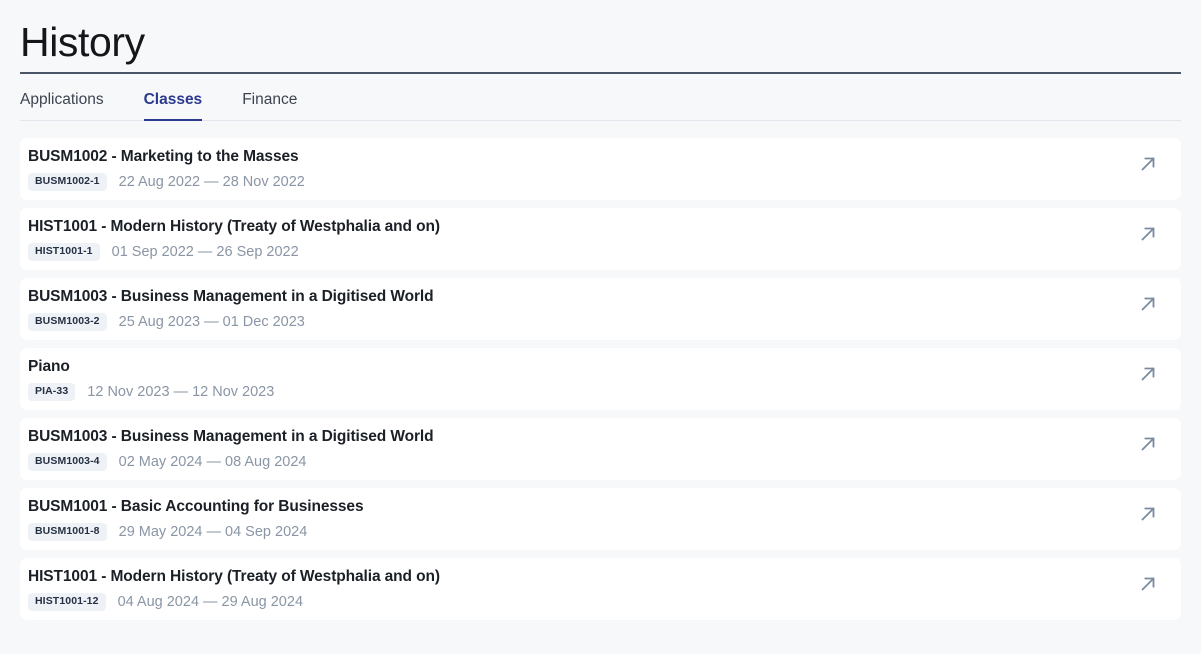  What do you see at coordinates (52, 392) in the screenshot?
I see `class-code-badge: PIA-33` at bounding box center [52, 392].